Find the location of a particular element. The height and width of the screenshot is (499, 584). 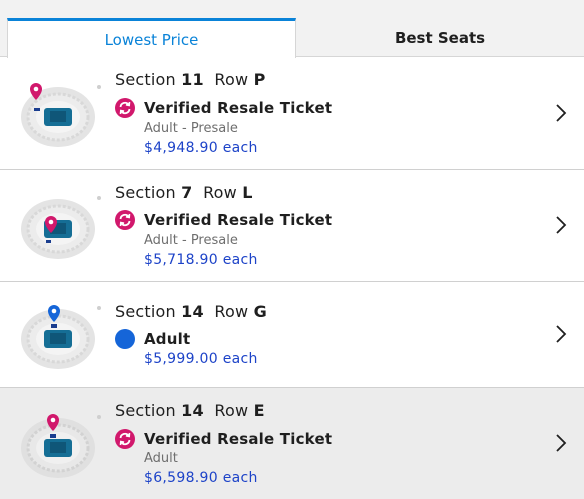

ticket-subtitle: Adult is located at coordinates (161, 458).